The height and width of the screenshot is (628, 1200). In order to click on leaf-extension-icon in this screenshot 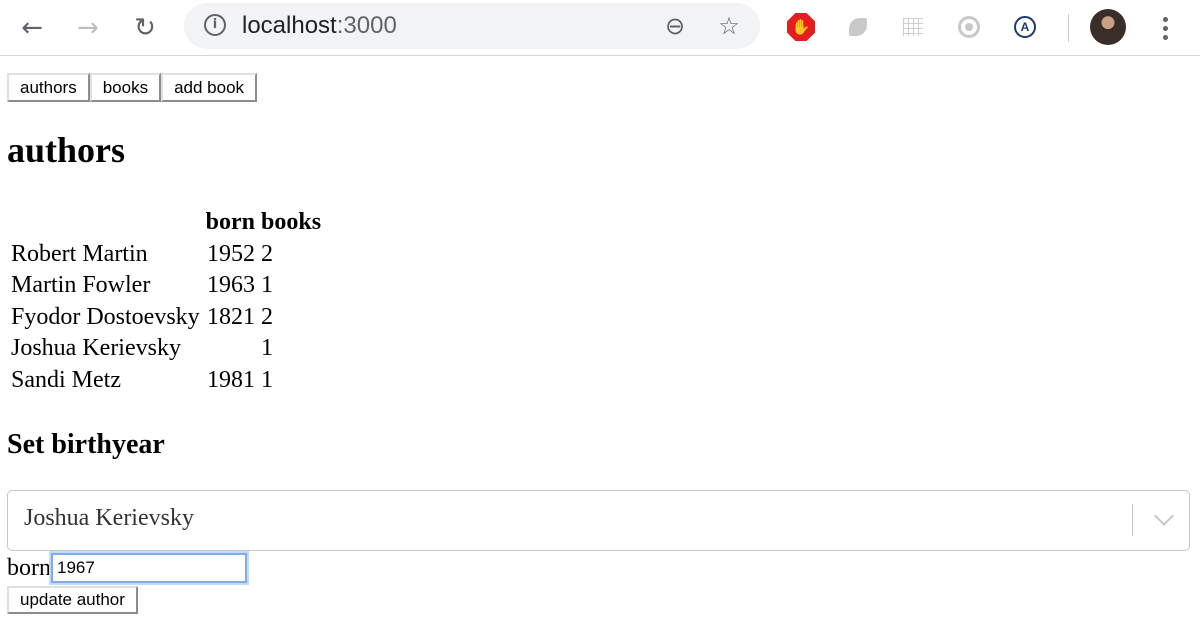, I will do `click(858, 27)`.